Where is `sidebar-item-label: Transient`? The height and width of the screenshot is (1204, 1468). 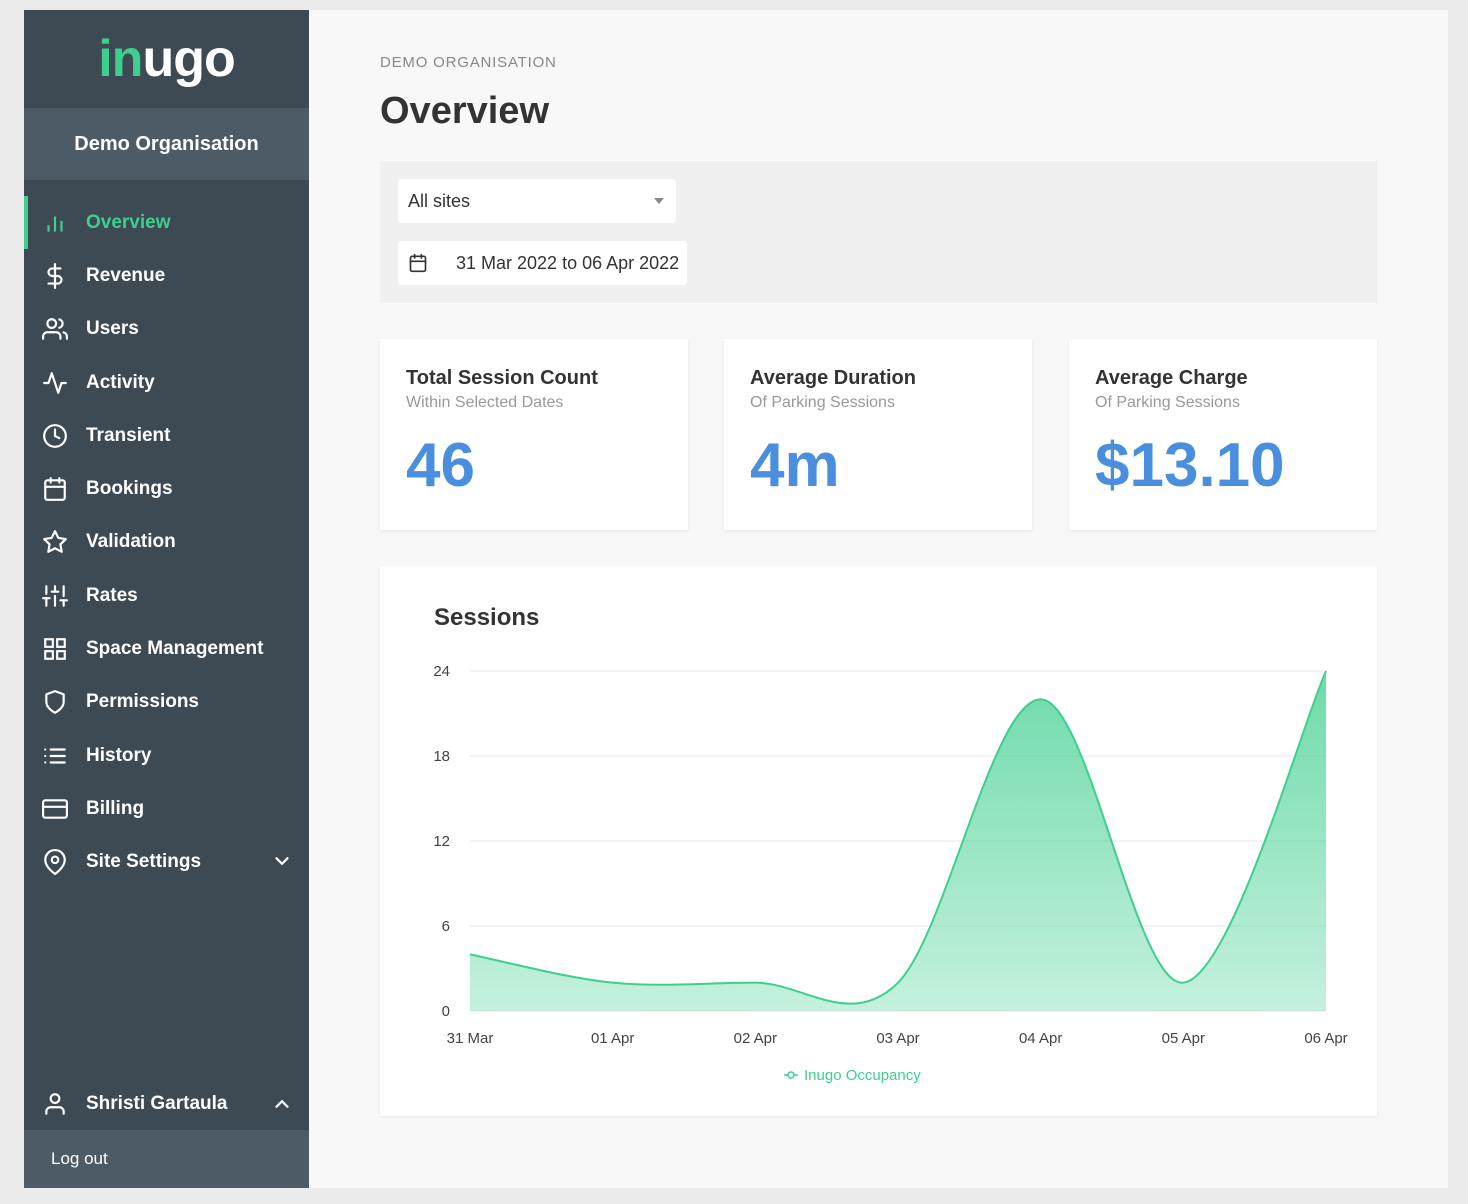
sidebar-item-label: Transient is located at coordinates (128, 435).